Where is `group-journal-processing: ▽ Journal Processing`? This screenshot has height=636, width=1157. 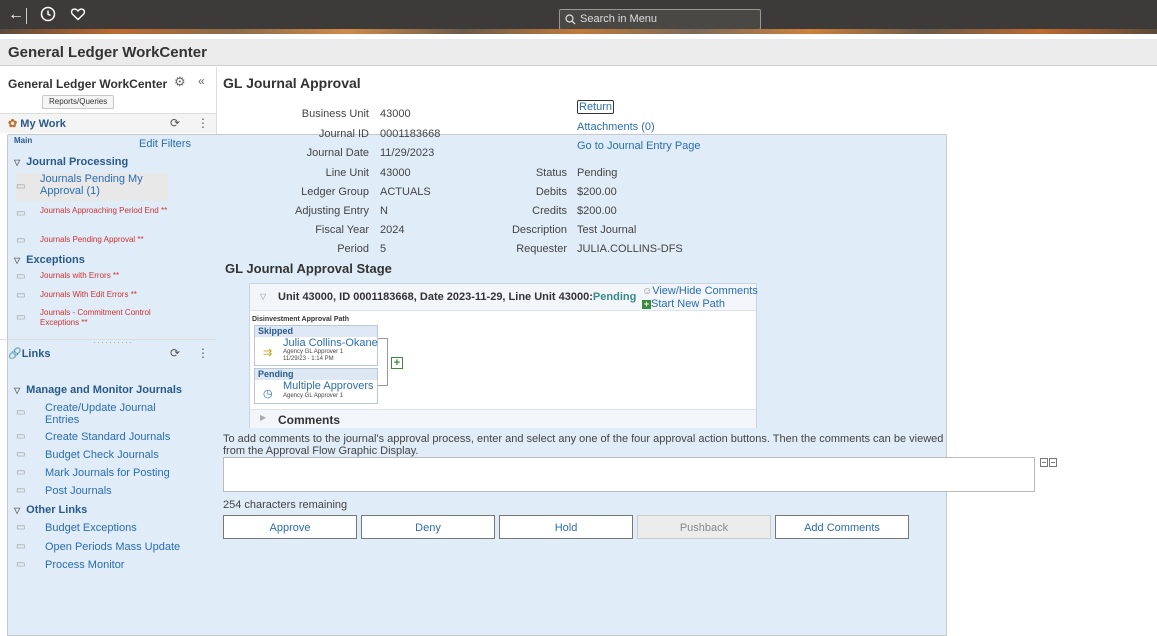 group-journal-processing: ▽ Journal Processing is located at coordinates (71, 162).